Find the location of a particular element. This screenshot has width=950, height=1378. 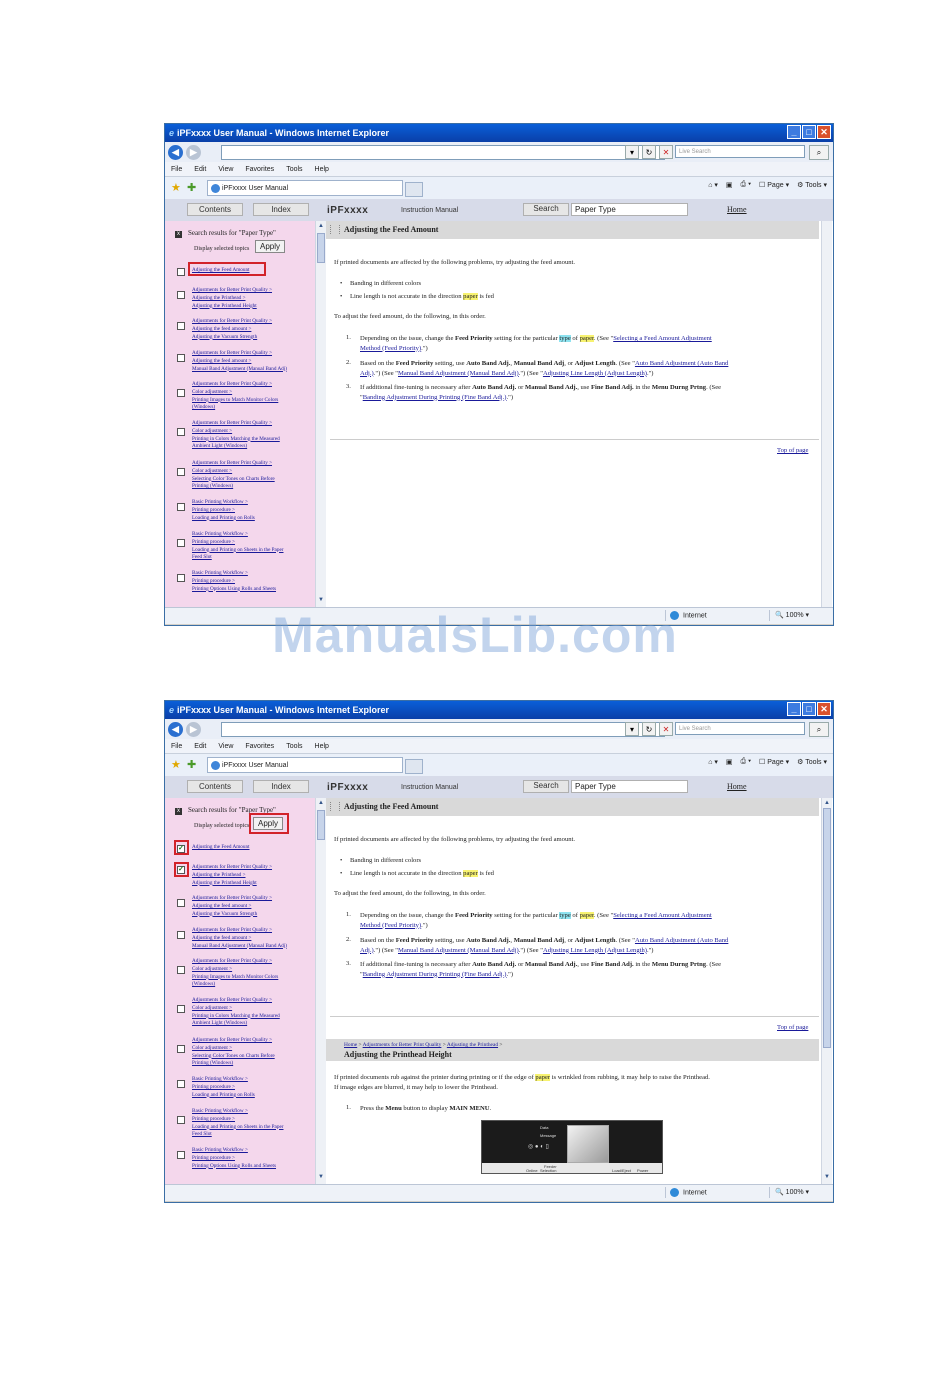

menu-view: View is located at coordinates (225, 169).